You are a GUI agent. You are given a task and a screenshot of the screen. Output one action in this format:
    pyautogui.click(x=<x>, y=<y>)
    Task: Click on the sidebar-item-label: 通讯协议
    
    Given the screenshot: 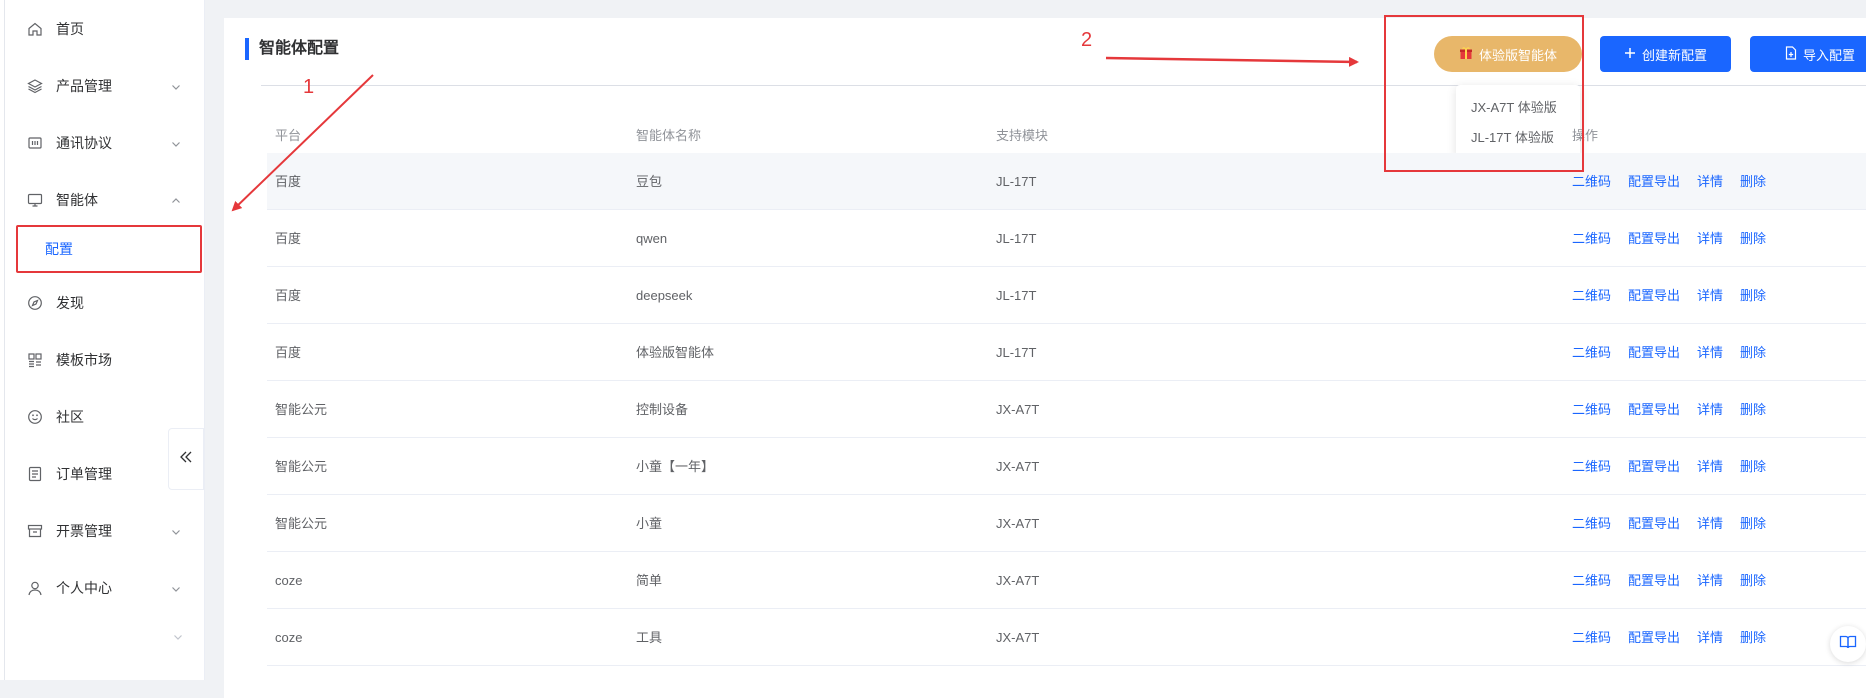 What is the action you would take?
    pyautogui.click(x=84, y=143)
    